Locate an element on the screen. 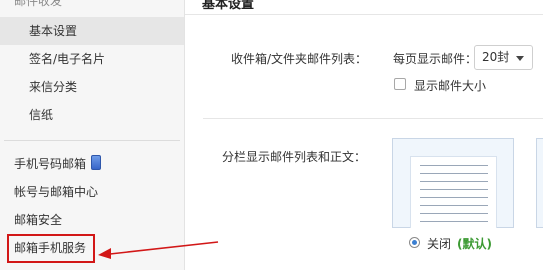  chevron-down-icon is located at coordinates (520, 58).